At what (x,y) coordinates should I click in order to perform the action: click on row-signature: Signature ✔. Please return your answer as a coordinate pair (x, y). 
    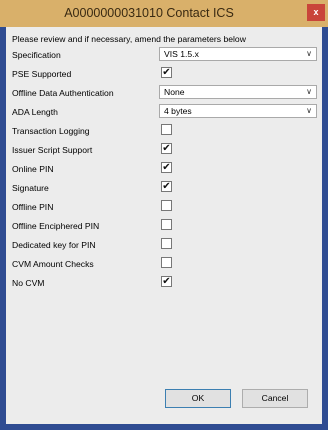
    Looking at the image, I should click on (164, 188).